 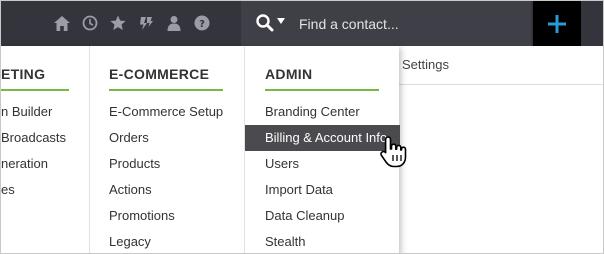 What do you see at coordinates (500, 65) in the screenshot?
I see `settings-nav: Settings` at bounding box center [500, 65].